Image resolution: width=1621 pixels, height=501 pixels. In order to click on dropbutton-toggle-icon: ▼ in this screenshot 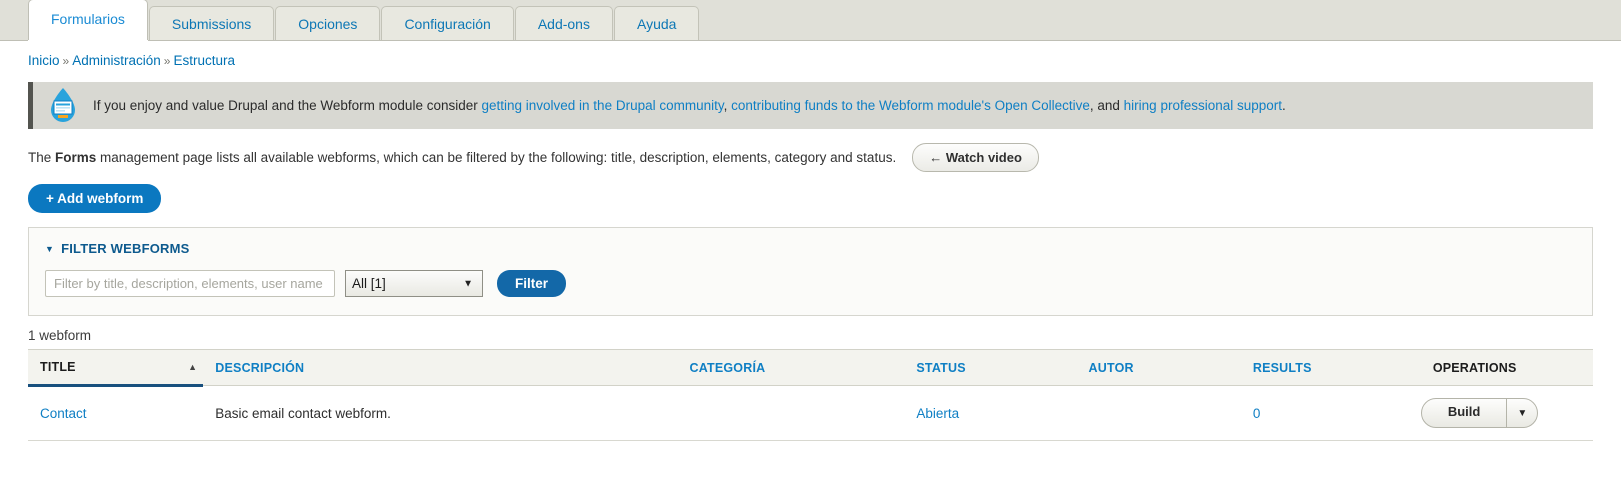, I will do `click(1521, 413)`.